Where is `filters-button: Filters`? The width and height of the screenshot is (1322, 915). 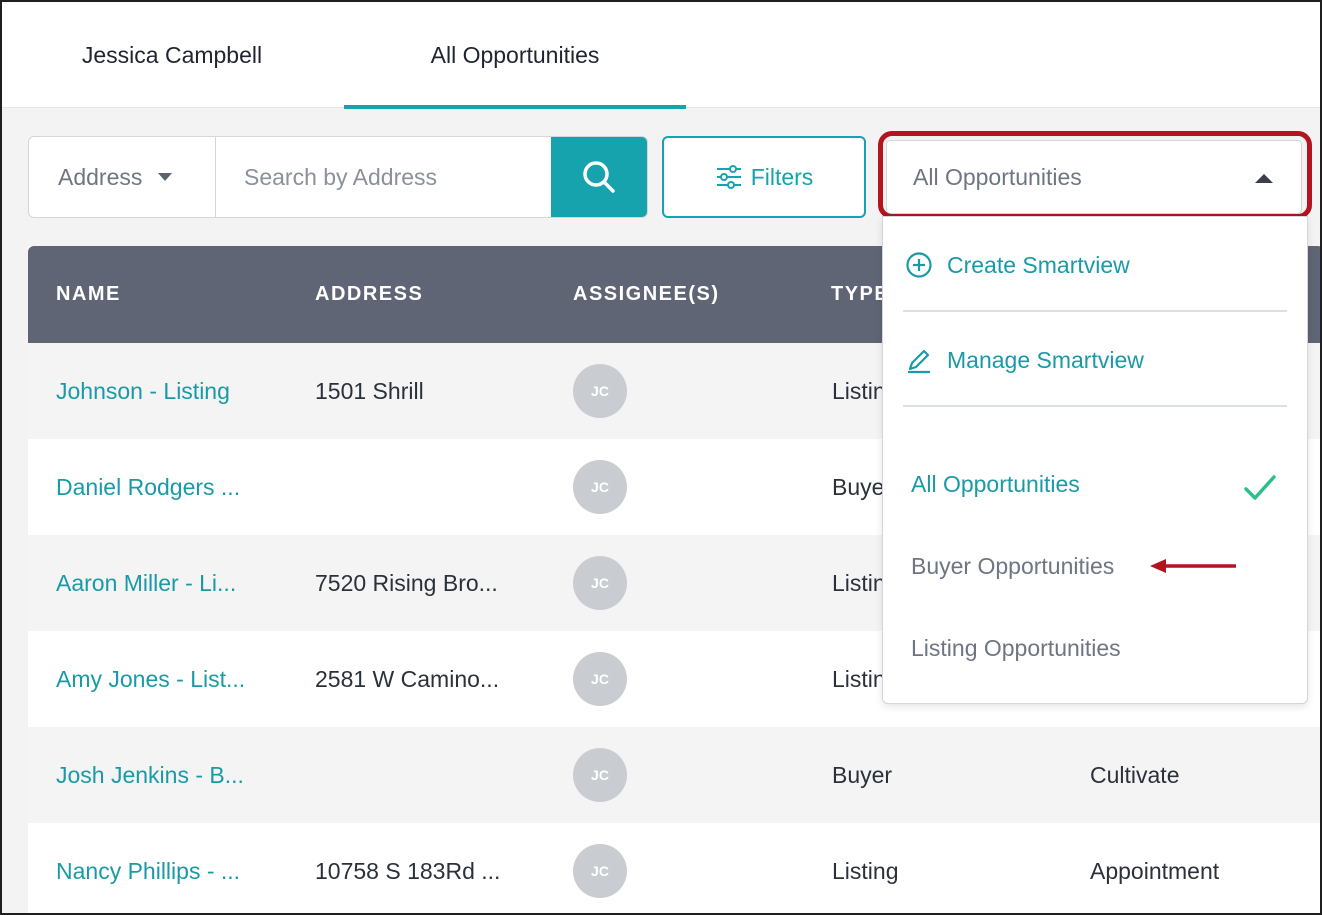 filters-button: Filters is located at coordinates (764, 177).